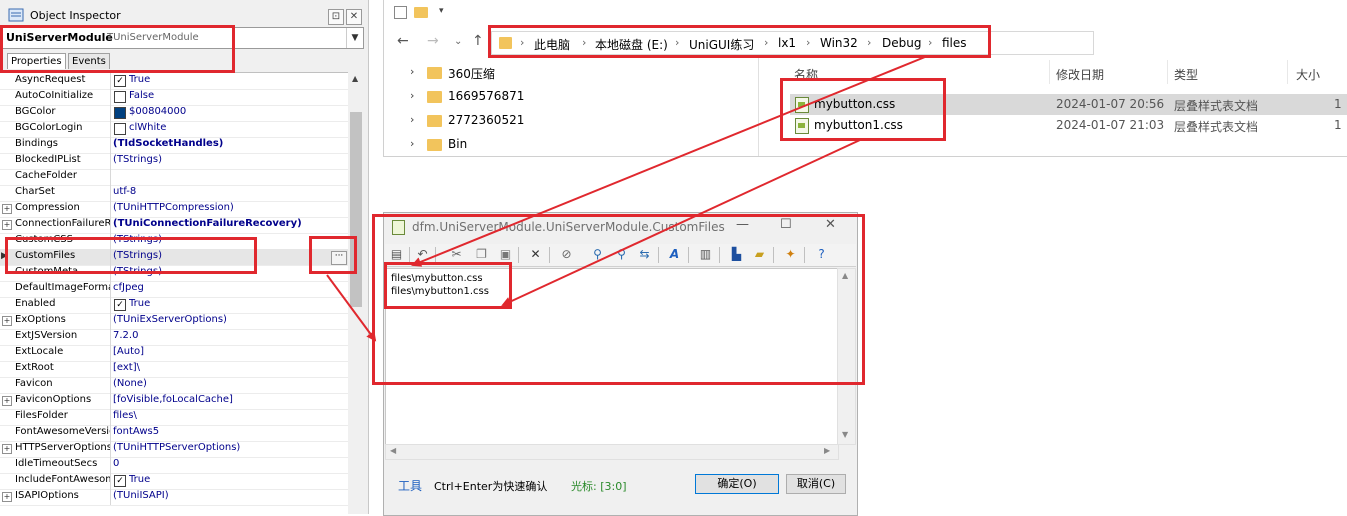 The image size is (1347, 516). Describe the element at coordinates (336, 17) in the screenshot. I see `pin-icon: ⊡` at that location.